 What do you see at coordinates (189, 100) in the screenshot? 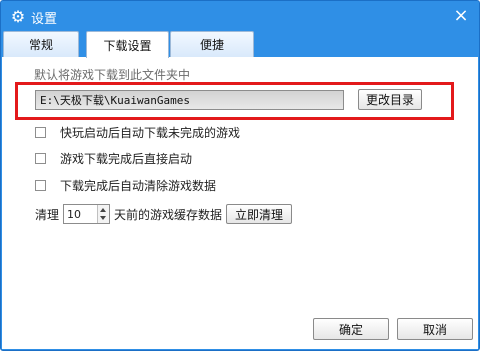
I see `download-path-field: E:\天极下载\KuaiwanGames` at bounding box center [189, 100].